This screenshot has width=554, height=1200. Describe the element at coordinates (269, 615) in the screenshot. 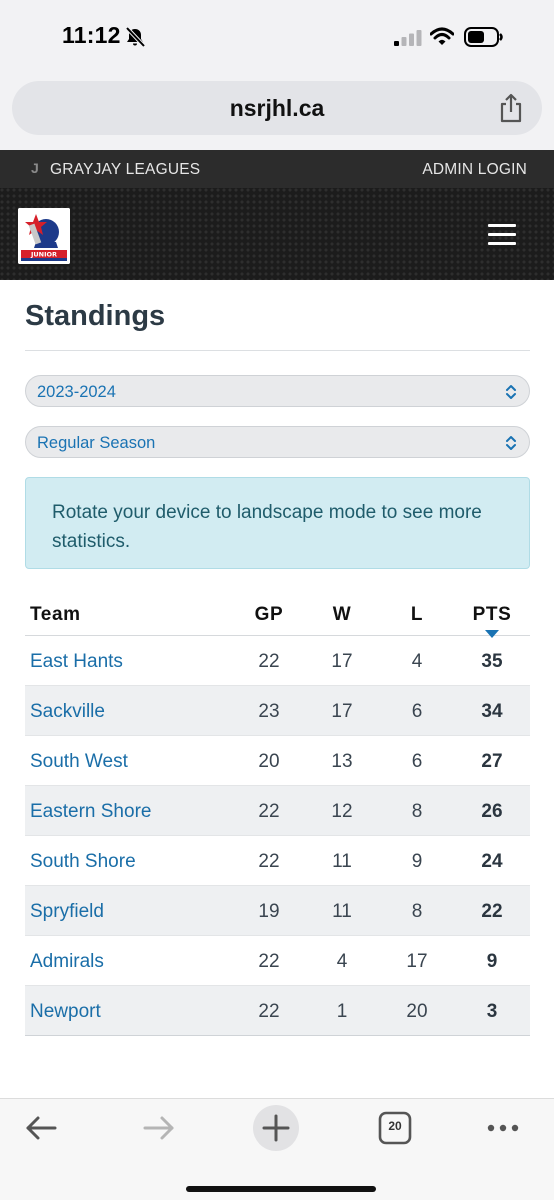

I see `header-gp: GP` at that location.